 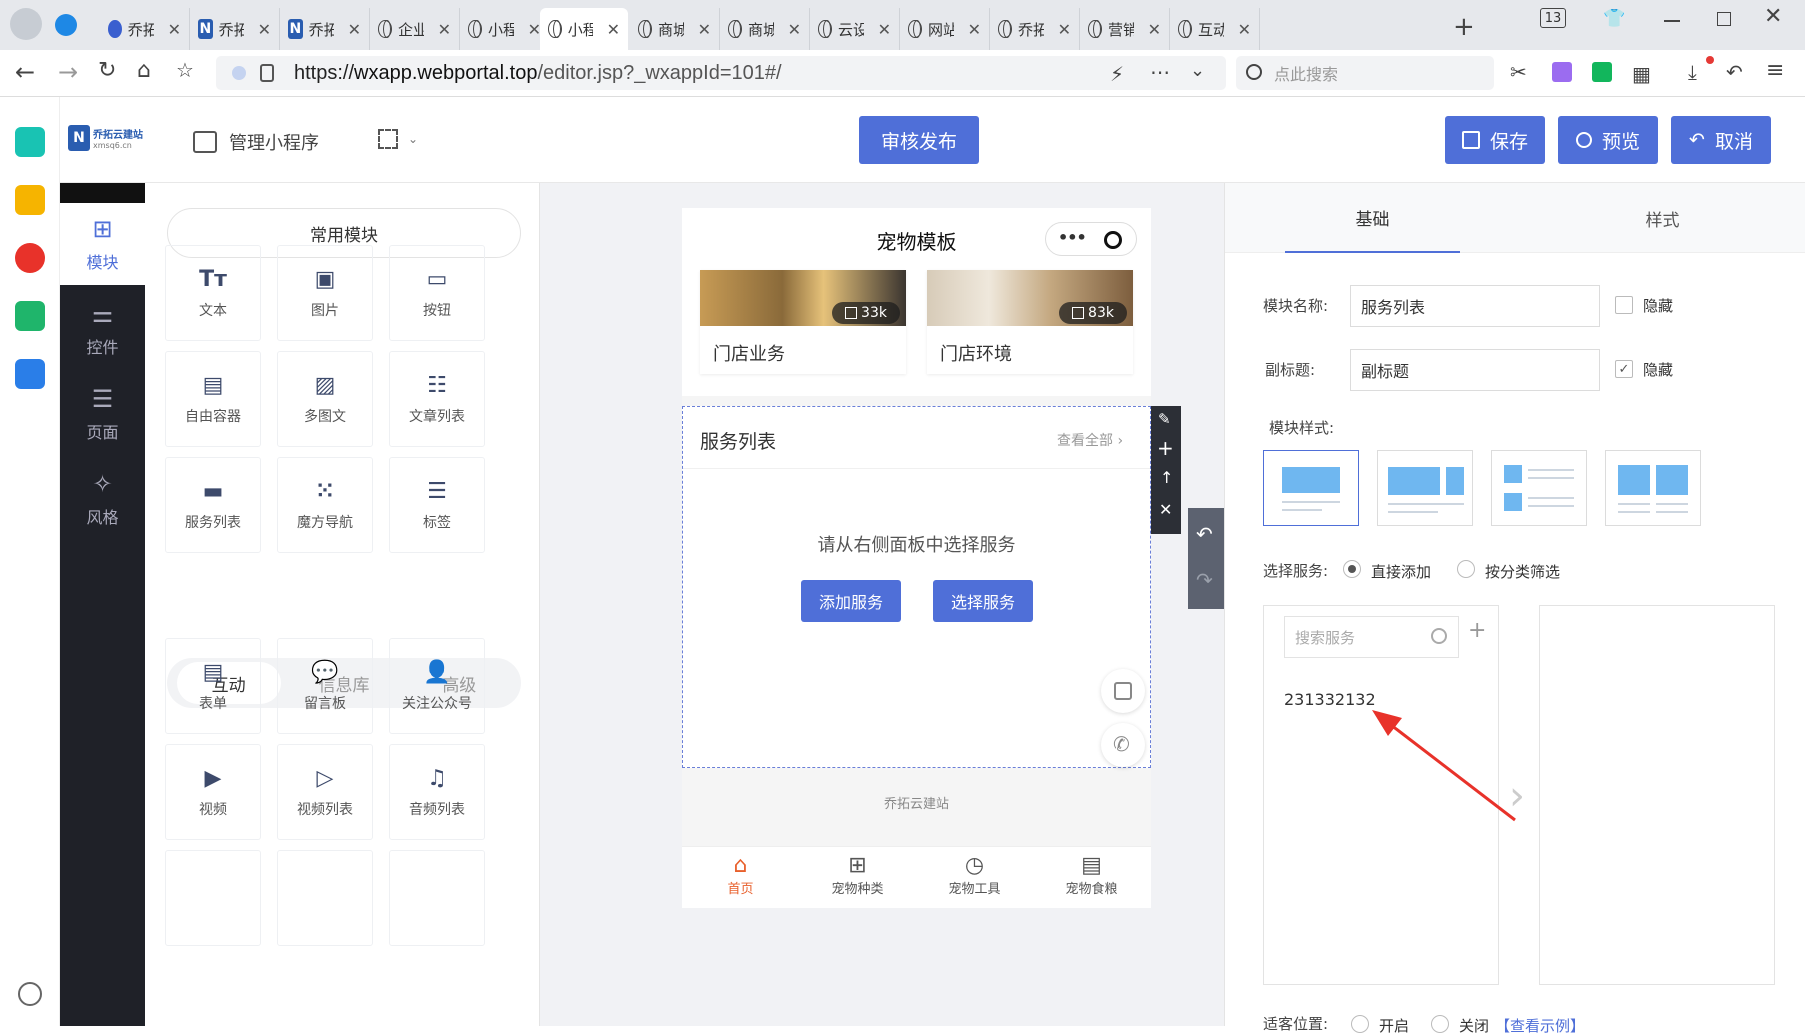 What do you see at coordinates (1125, 29) in the screenshot?
I see `browser-tab: 营销 ✕` at bounding box center [1125, 29].